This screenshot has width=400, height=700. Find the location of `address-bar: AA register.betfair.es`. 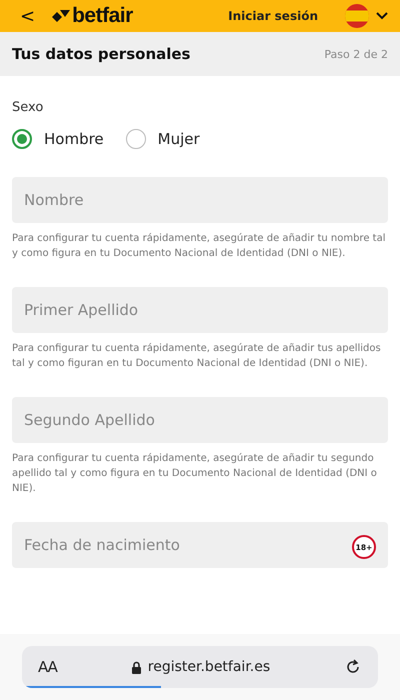

address-bar: AA register.betfair.es is located at coordinates (200, 667).